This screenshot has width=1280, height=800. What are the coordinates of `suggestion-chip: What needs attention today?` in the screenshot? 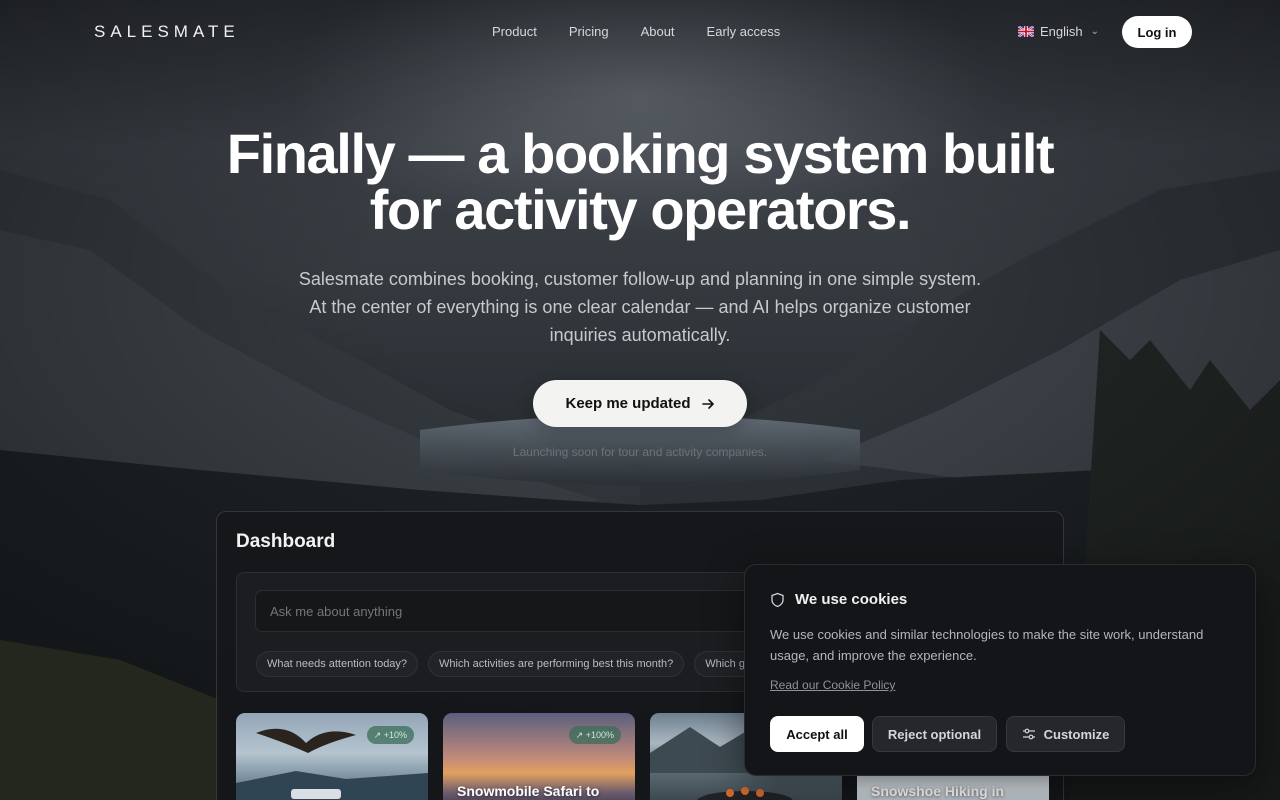 It's located at (337, 664).